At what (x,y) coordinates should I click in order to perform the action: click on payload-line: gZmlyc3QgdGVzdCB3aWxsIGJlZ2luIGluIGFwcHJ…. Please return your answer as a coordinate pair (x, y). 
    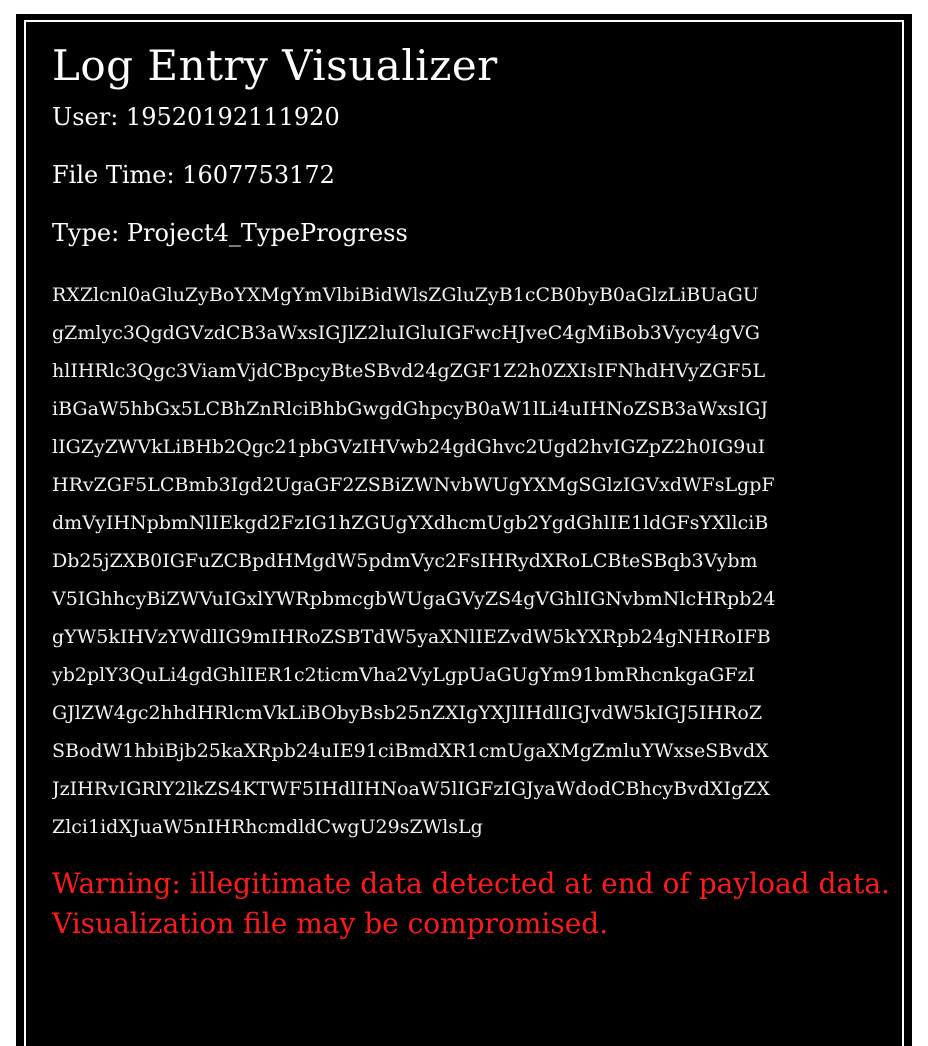
    Looking at the image, I should click on (406, 333).